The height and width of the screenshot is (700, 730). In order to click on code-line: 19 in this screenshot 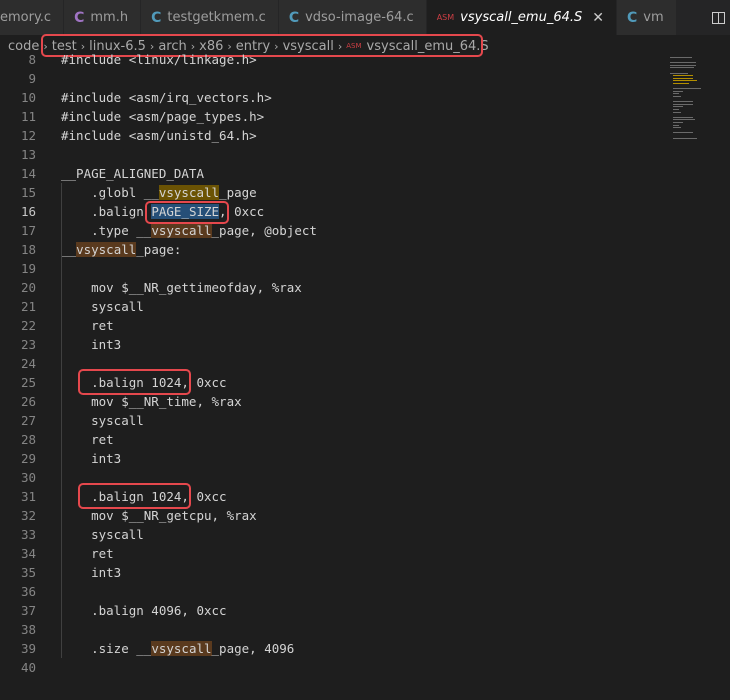, I will do `click(334, 268)`.